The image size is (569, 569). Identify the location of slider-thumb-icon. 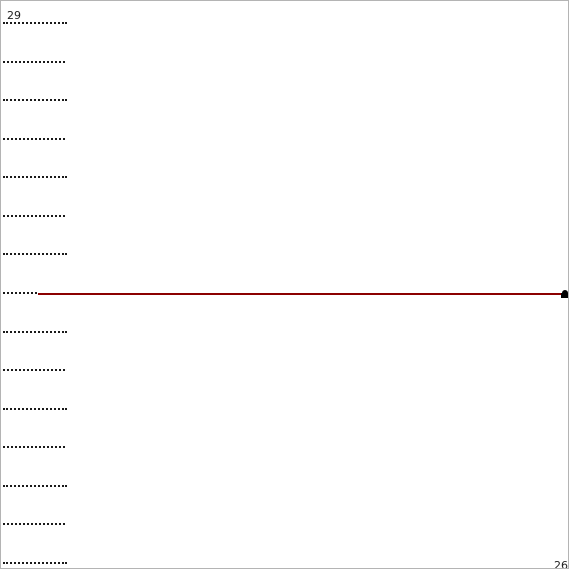
(564, 294).